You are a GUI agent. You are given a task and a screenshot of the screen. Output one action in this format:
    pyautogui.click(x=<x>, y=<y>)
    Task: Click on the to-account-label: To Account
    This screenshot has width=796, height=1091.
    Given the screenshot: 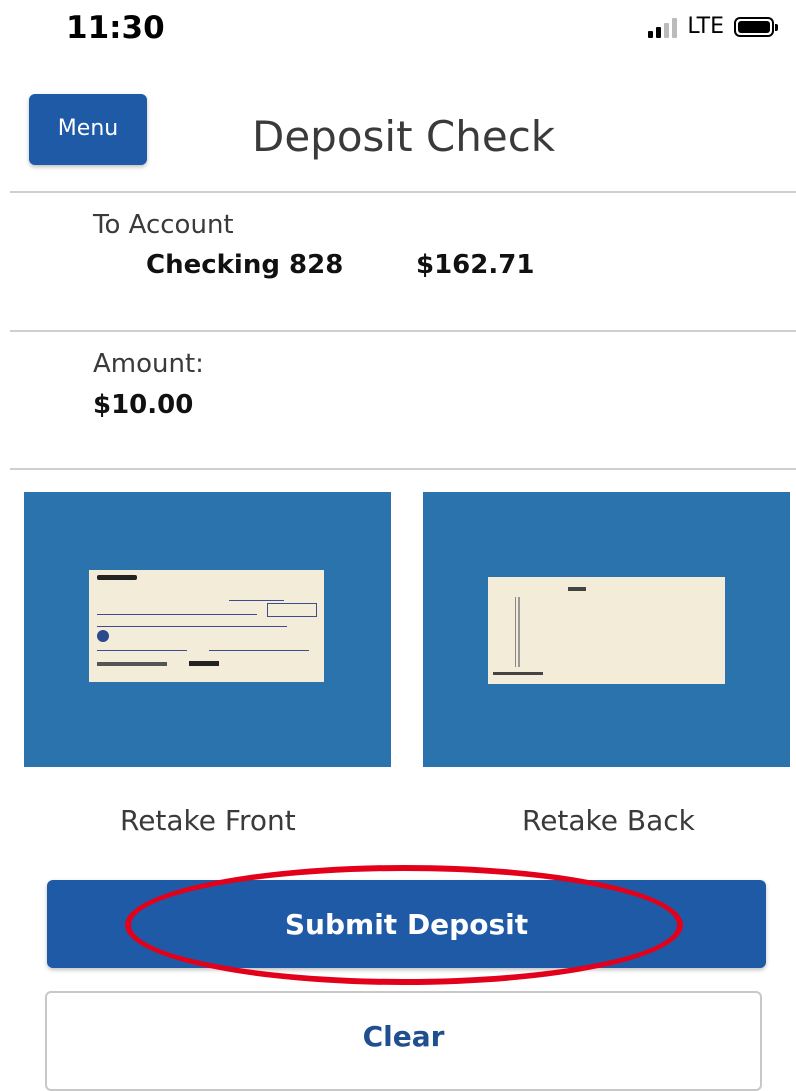 What is the action you would take?
    pyautogui.click(x=163, y=225)
    